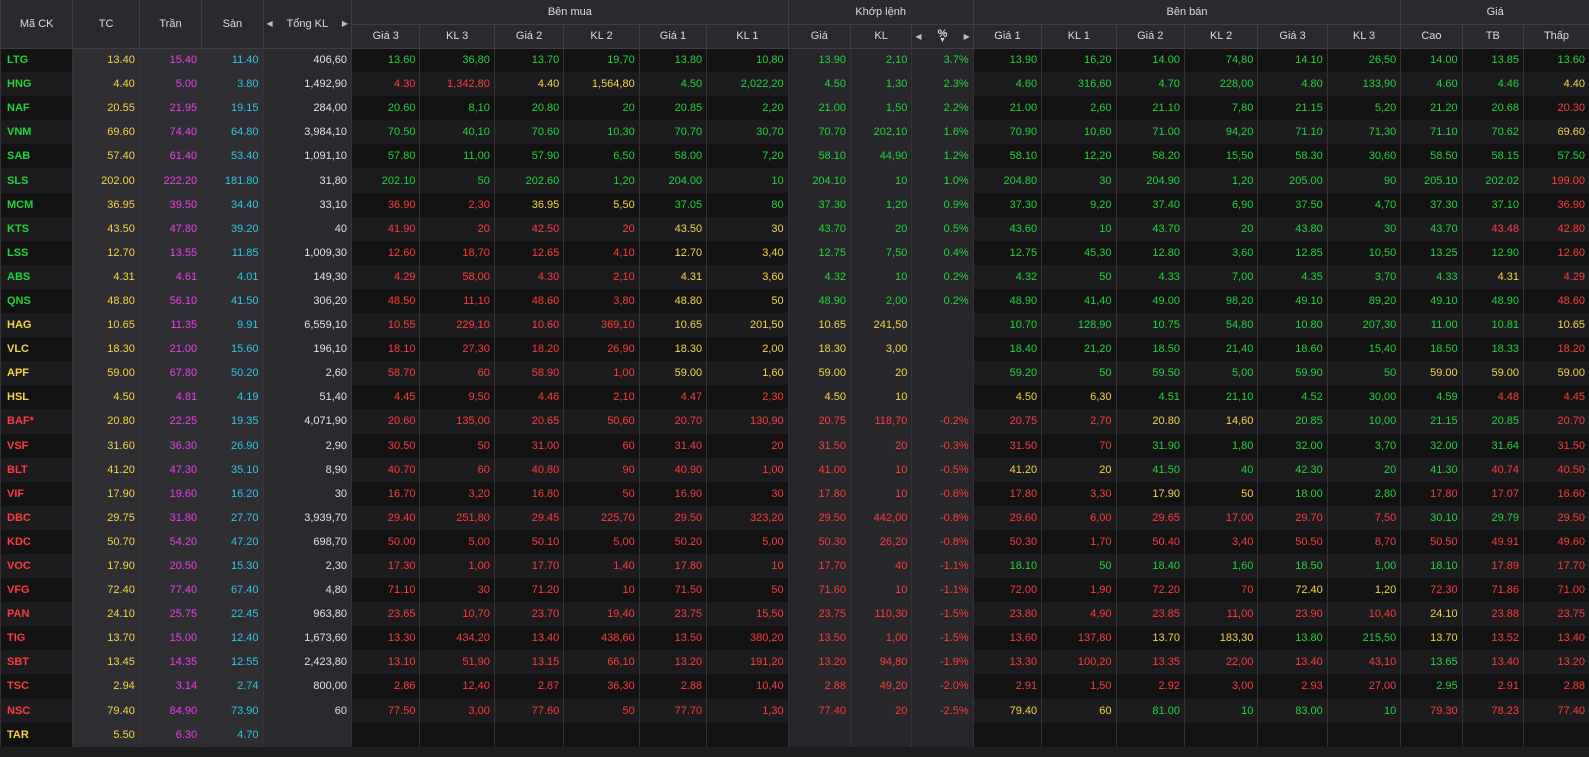 The height and width of the screenshot is (757, 1589). What do you see at coordinates (106, 276) in the screenshot?
I see `cell-ref: 4.31` at bounding box center [106, 276].